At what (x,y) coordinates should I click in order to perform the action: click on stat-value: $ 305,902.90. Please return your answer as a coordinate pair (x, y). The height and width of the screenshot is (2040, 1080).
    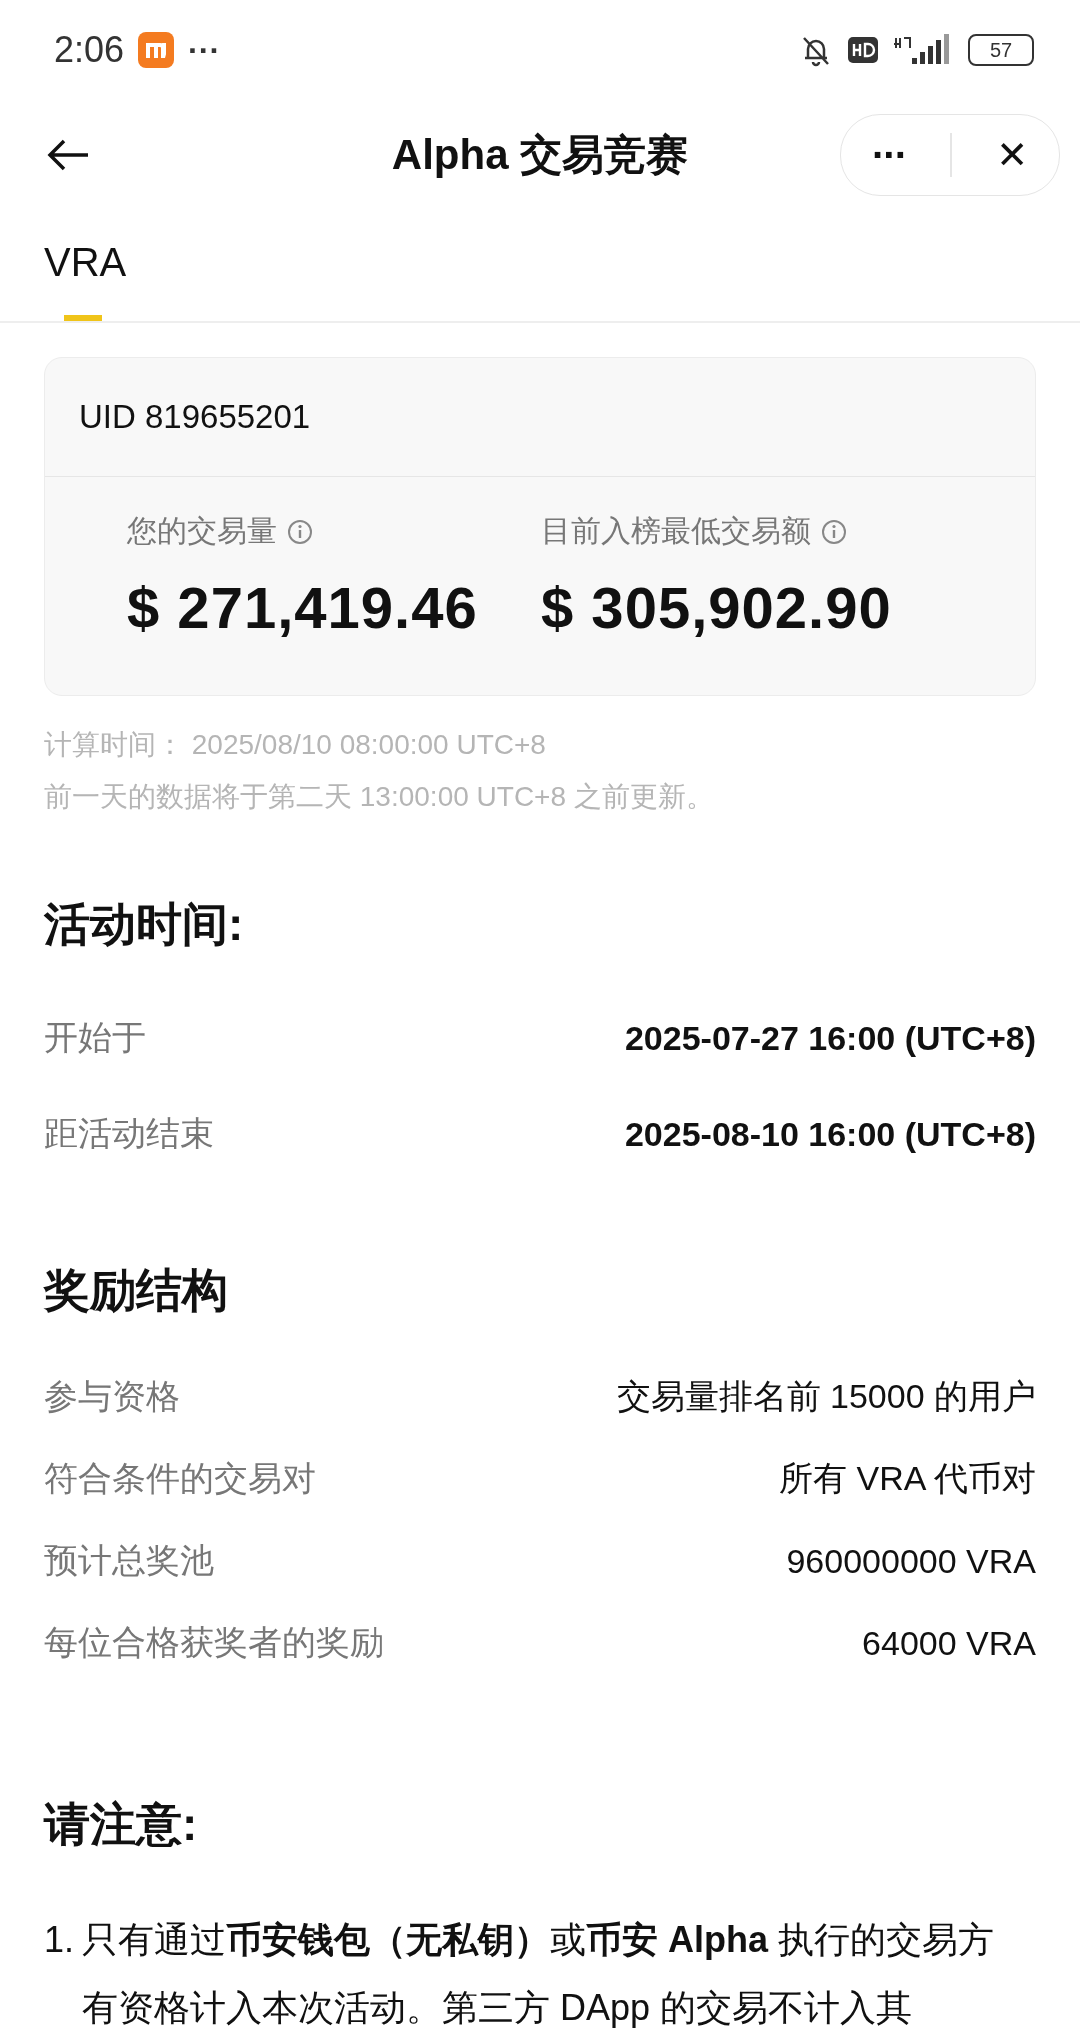
    Looking at the image, I should click on (716, 607).